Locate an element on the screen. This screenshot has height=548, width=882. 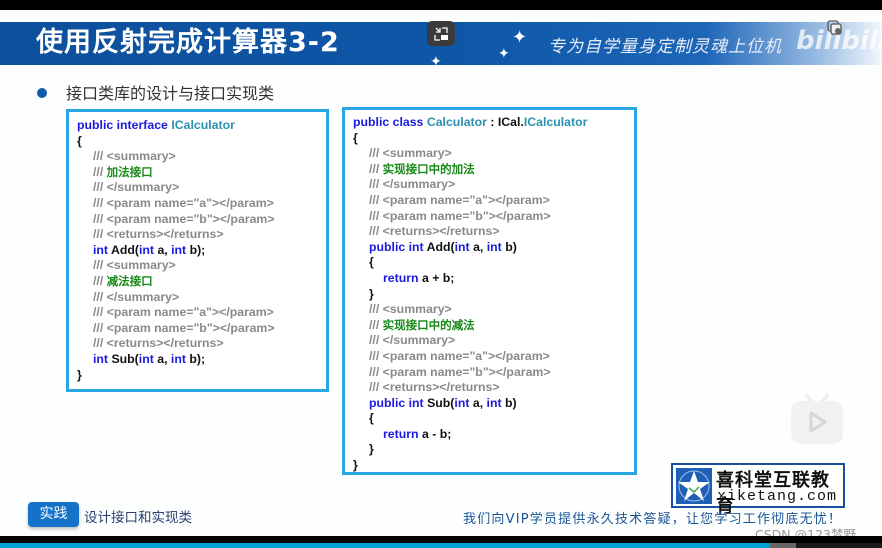
slide-title: 使用反射完成计算器3-2 is located at coordinates (188, 42).